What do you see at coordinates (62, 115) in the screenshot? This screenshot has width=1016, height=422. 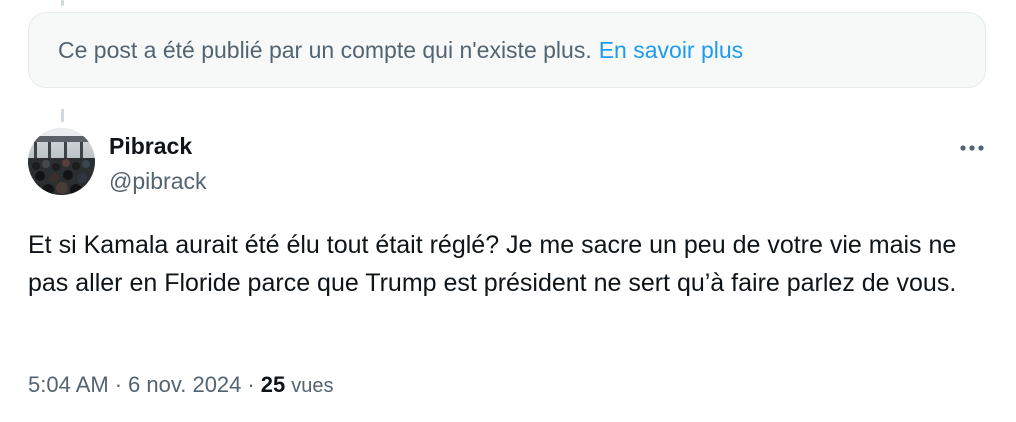 I see `thread-connector` at bounding box center [62, 115].